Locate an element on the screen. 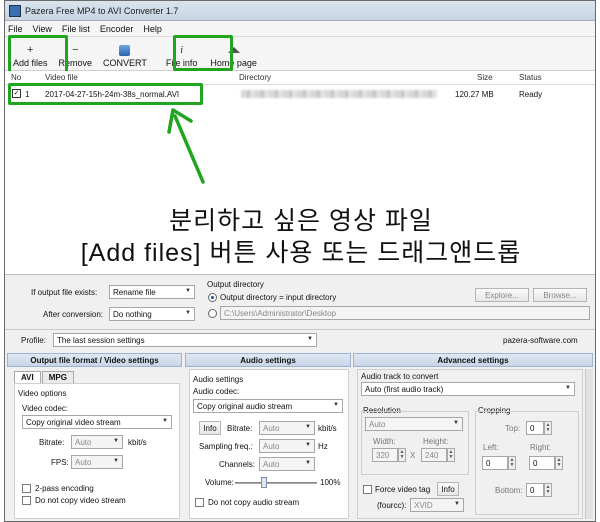 The height and width of the screenshot is (522, 600). sampling-freq-label: Sampling freq.: is located at coordinates (226, 446).